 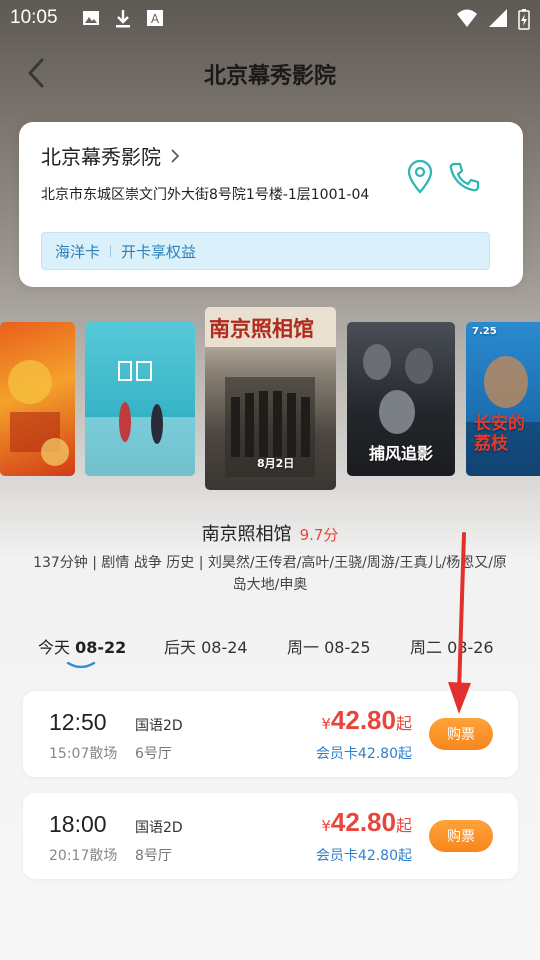 What do you see at coordinates (467, 18) in the screenshot?
I see `wifi-icon` at bounding box center [467, 18].